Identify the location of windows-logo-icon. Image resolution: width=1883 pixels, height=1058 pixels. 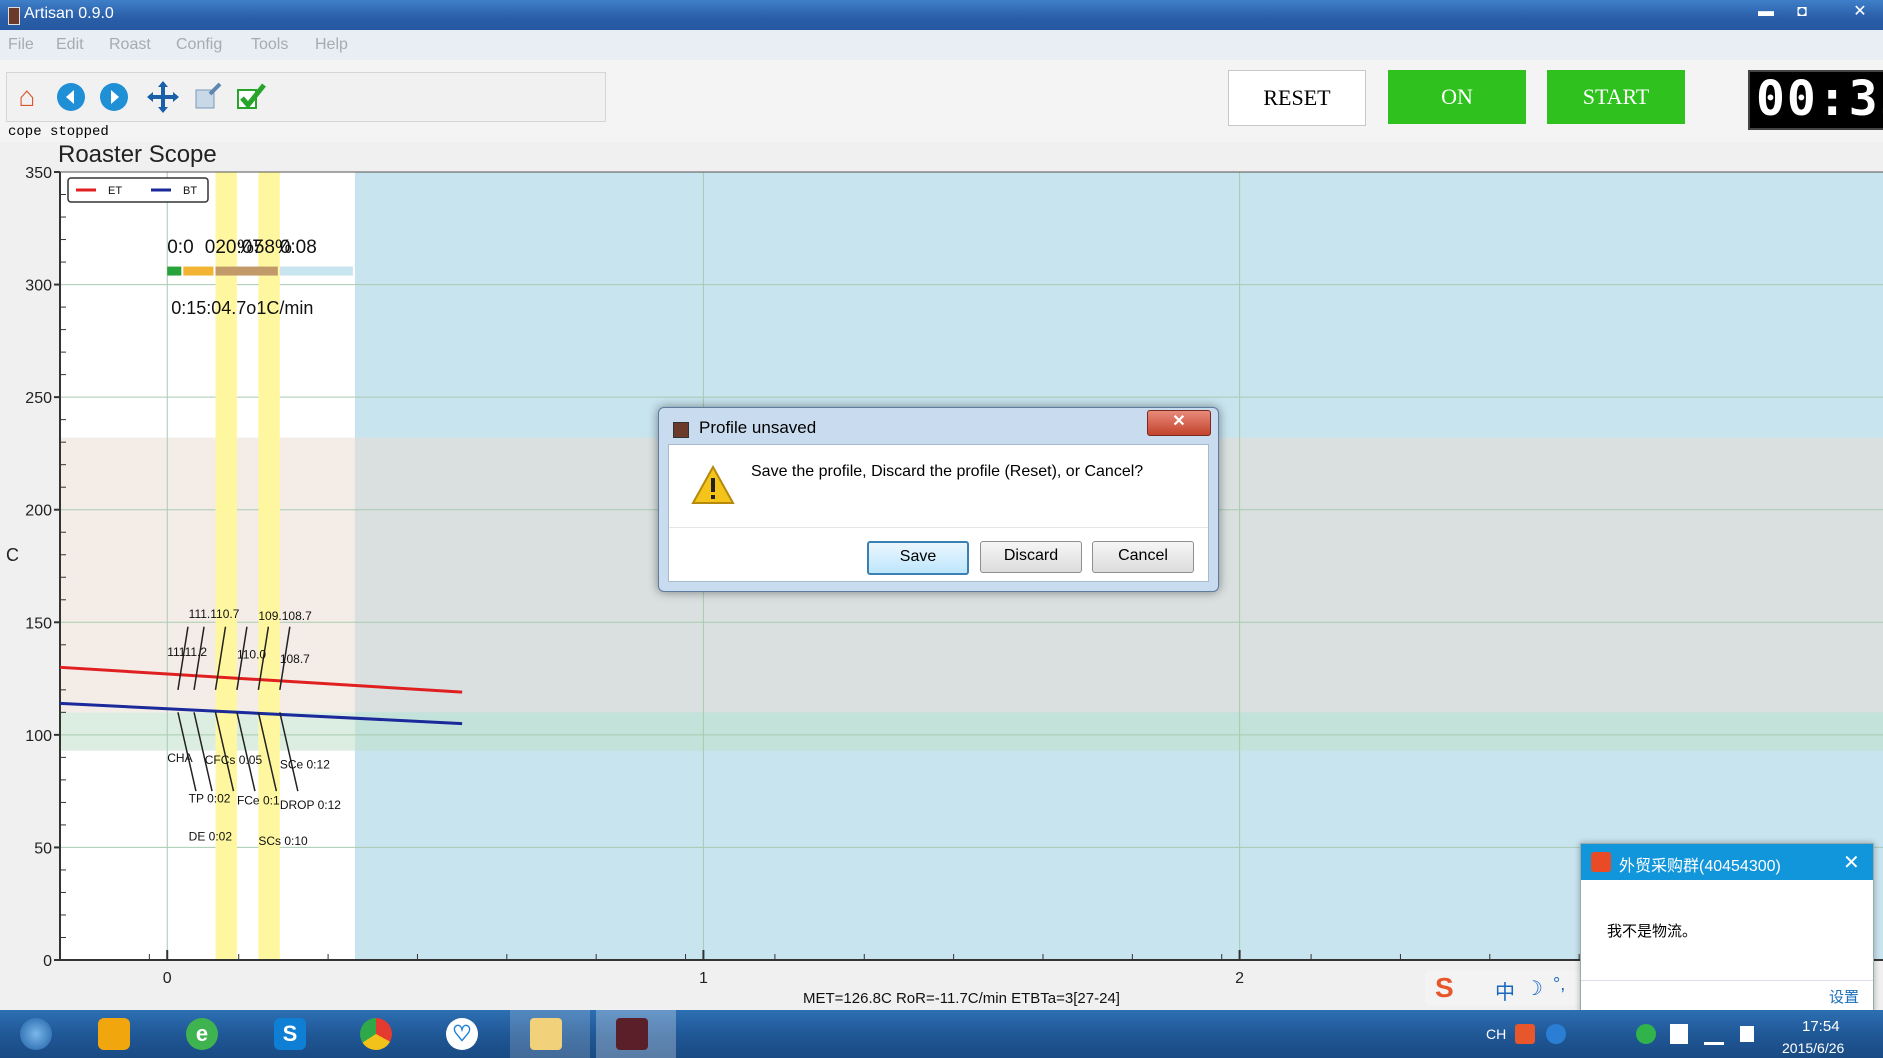
(36, 1034).